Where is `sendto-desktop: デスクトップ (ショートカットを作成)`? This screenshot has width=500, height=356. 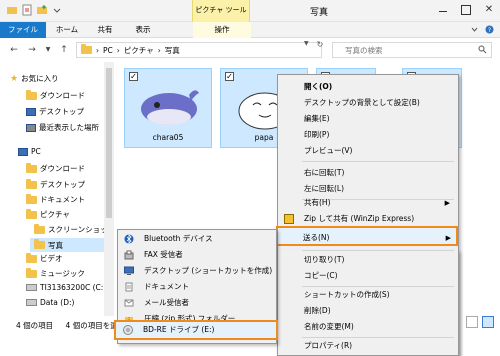 sendto-desktop: デスクトップ (ショートカットを作成) is located at coordinates (197, 271).